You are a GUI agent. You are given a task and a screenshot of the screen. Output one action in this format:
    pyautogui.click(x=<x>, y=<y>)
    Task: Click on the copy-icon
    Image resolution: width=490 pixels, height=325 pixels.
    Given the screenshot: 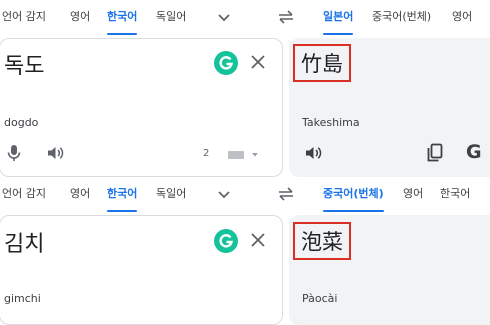 What is the action you would take?
    pyautogui.click(x=435, y=153)
    